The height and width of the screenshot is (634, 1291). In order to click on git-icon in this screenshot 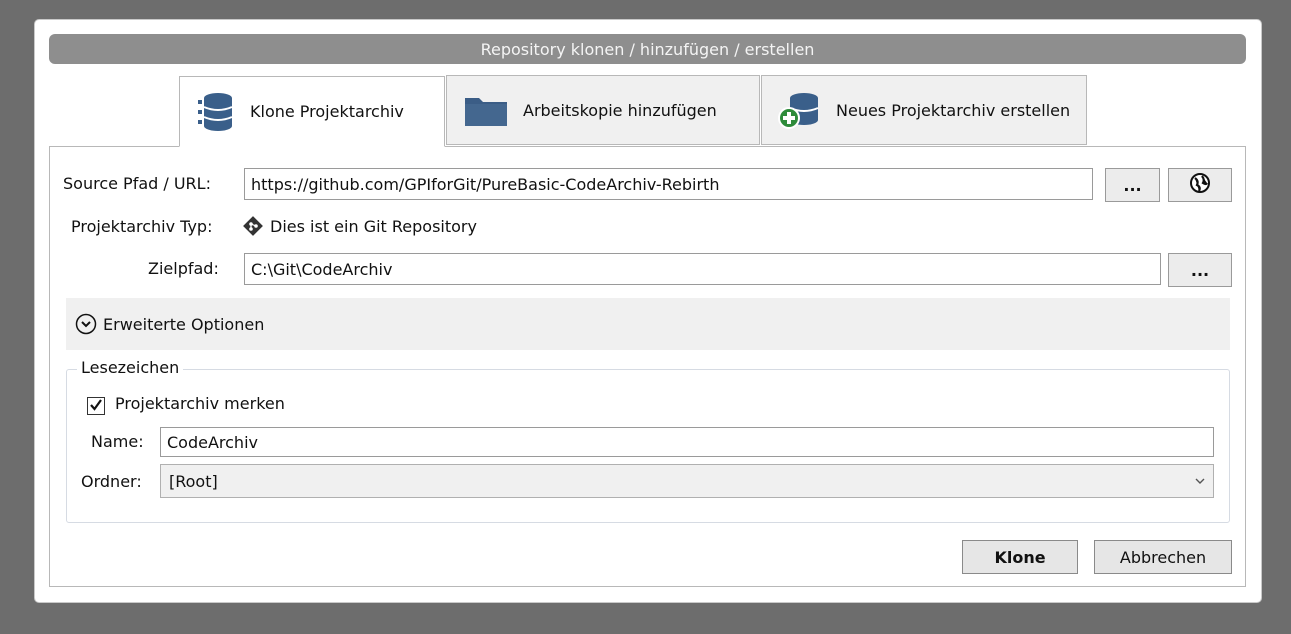, I will do `click(253, 228)`.